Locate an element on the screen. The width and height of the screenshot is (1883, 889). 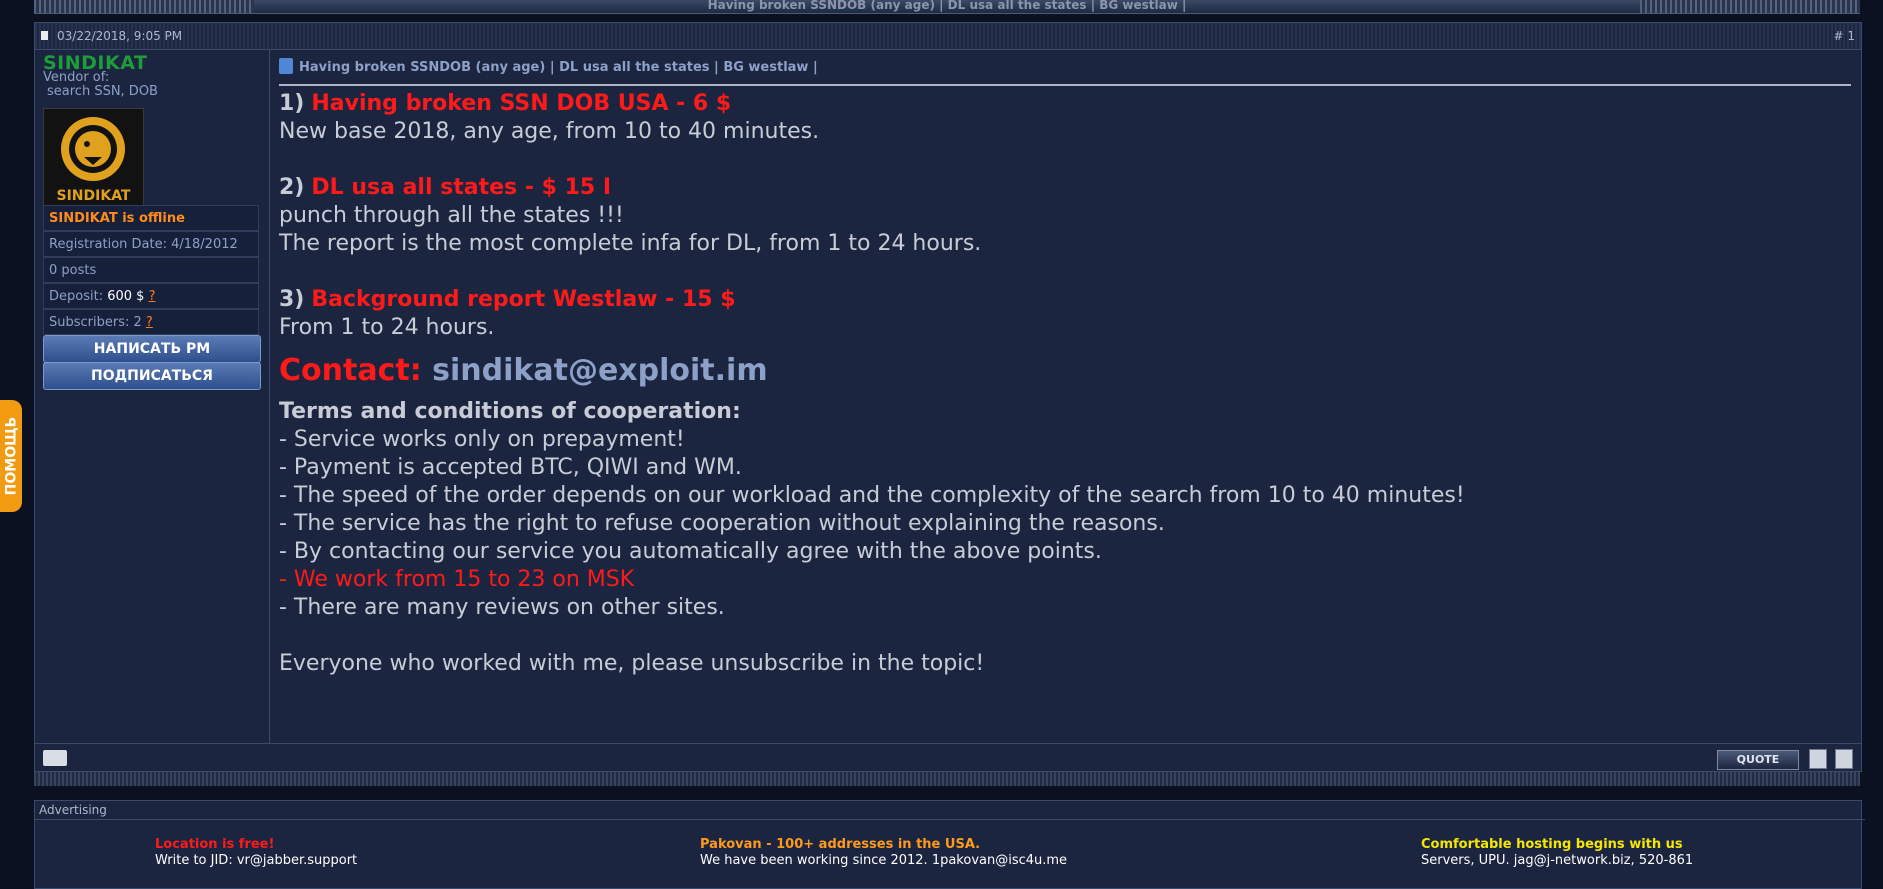
avatar-label: SINDIKAT is located at coordinates (93, 196).